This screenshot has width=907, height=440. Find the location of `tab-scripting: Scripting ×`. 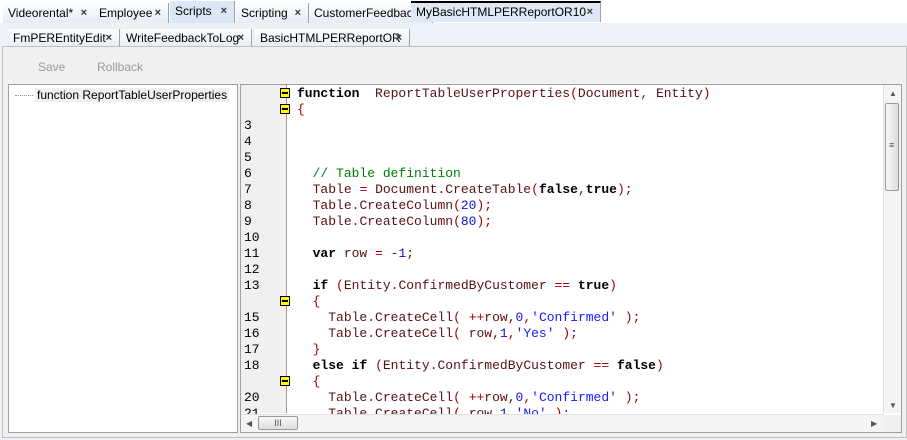

tab-scripting: Scripting × is located at coordinates (272, 13).